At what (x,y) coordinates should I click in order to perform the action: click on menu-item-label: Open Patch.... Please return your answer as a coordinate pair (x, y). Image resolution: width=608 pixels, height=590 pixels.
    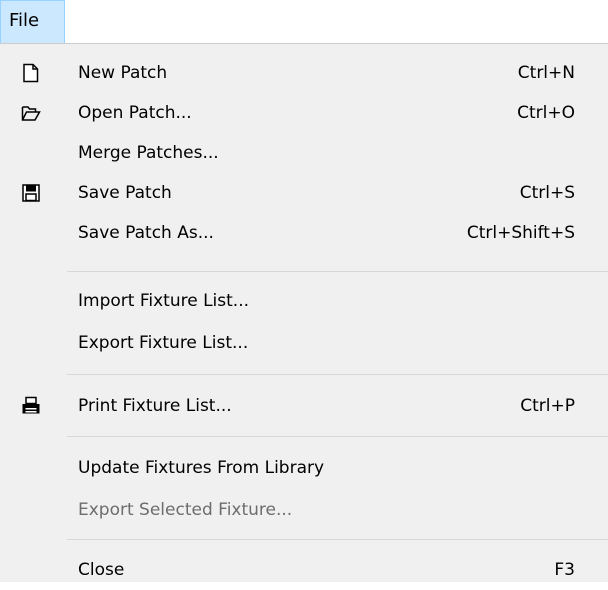
    Looking at the image, I should click on (135, 113).